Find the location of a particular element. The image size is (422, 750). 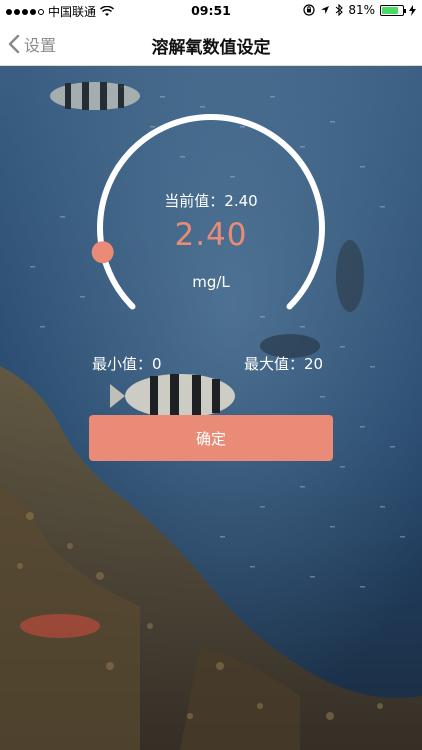

min-value-label: 最小值：0 is located at coordinates (127, 364).